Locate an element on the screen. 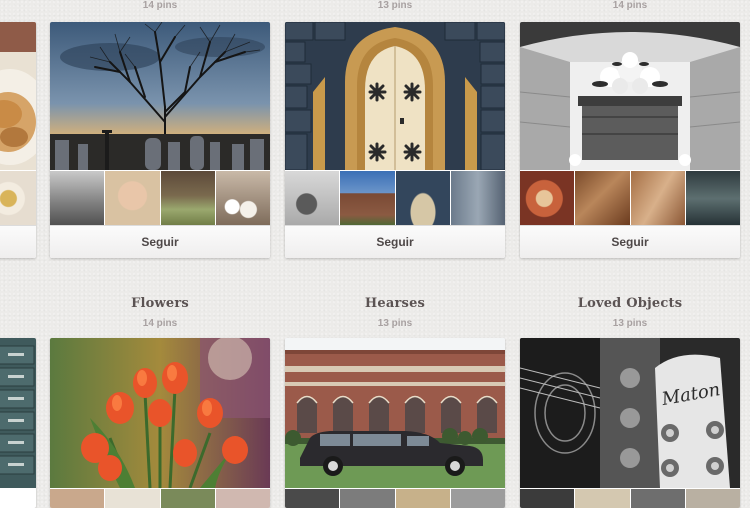 Image resolution: width=750 pixels, height=508 pixels. board-cover-image: Maton is located at coordinates (630, 413).